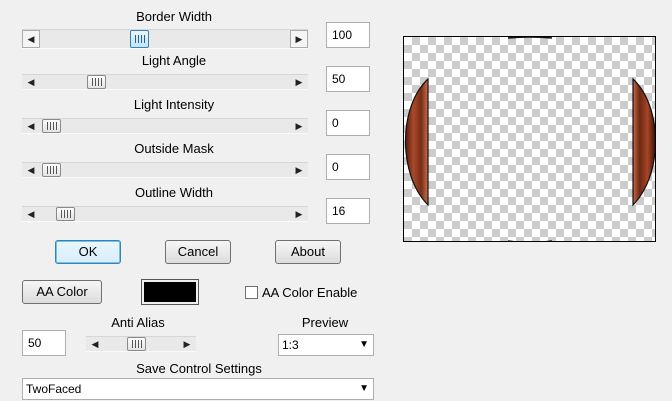 This screenshot has width=672, height=401. Describe the element at coordinates (54, 389) in the screenshot. I see `save-settings-value: TwoFaced` at that location.